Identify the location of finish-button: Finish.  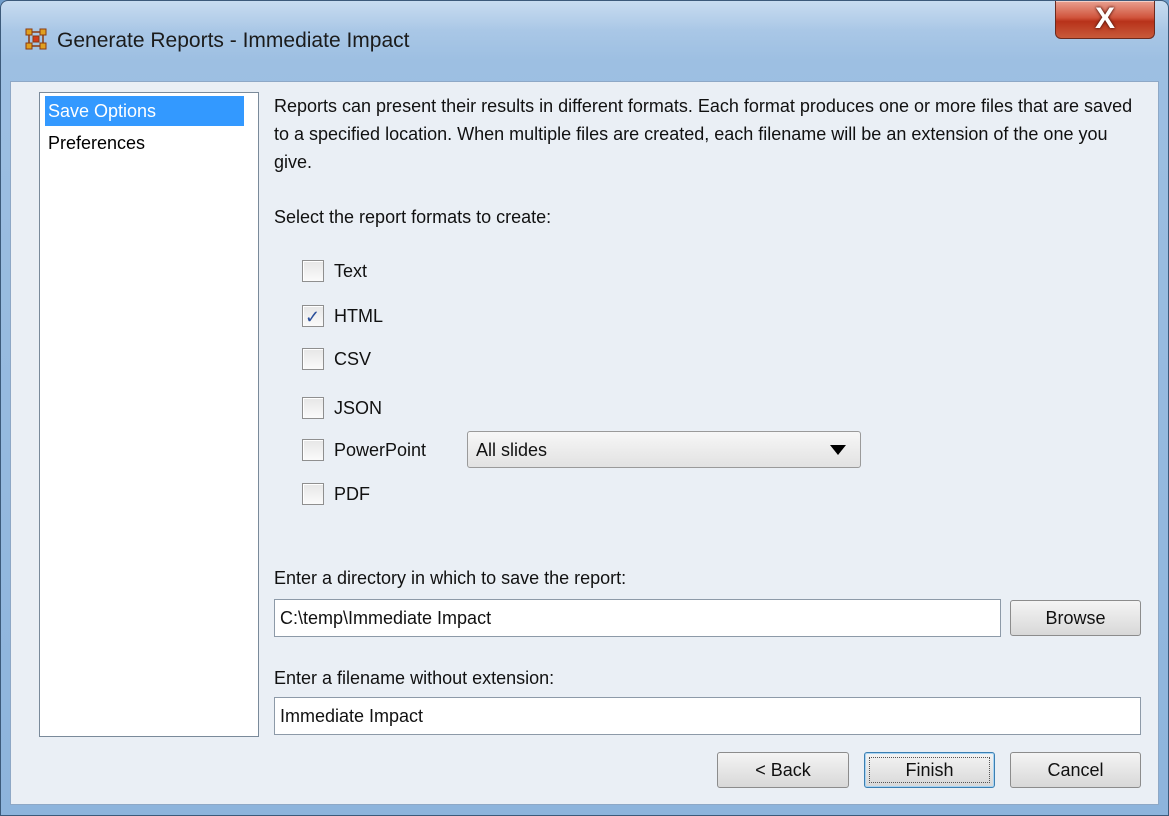
(929, 770).